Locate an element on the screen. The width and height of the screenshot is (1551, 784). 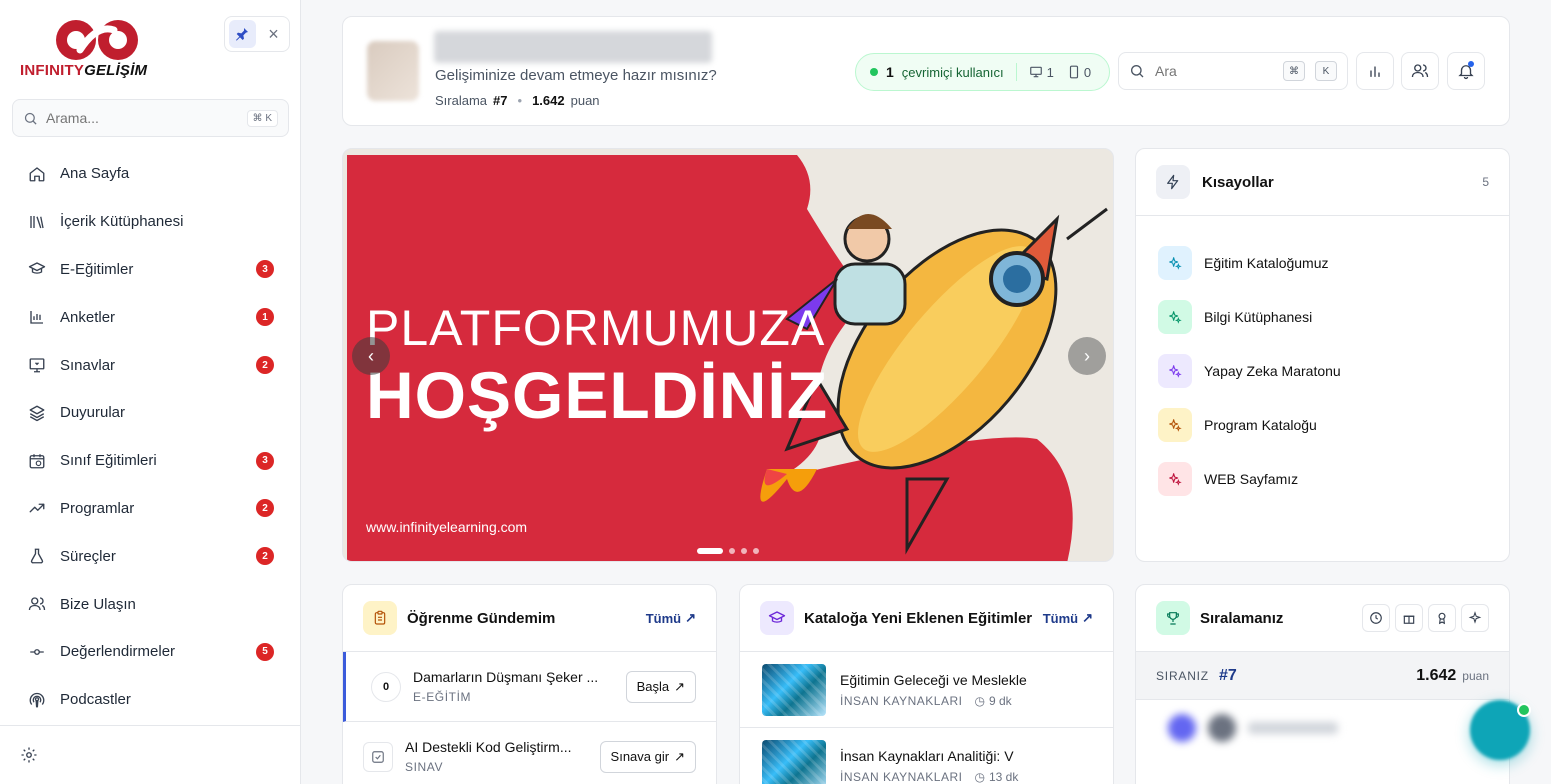
mobile-icon is located at coordinates (1073, 72).